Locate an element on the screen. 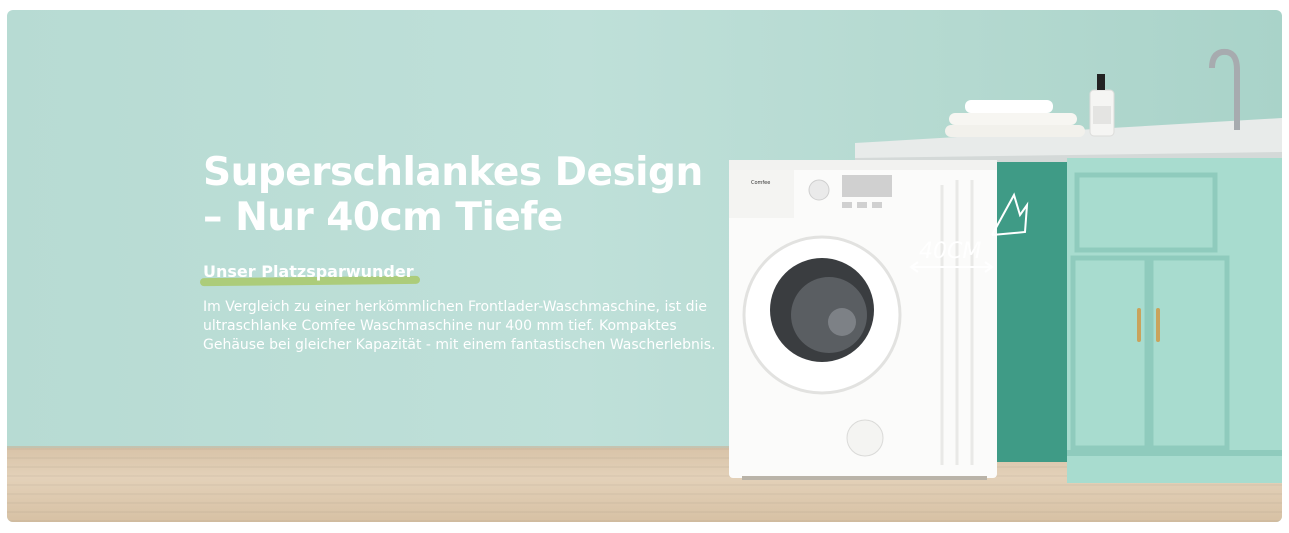 The width and height of the screenshot is (1289, 533). headline-line-1: Superschlankes Design is located at coordinates (453, 172).